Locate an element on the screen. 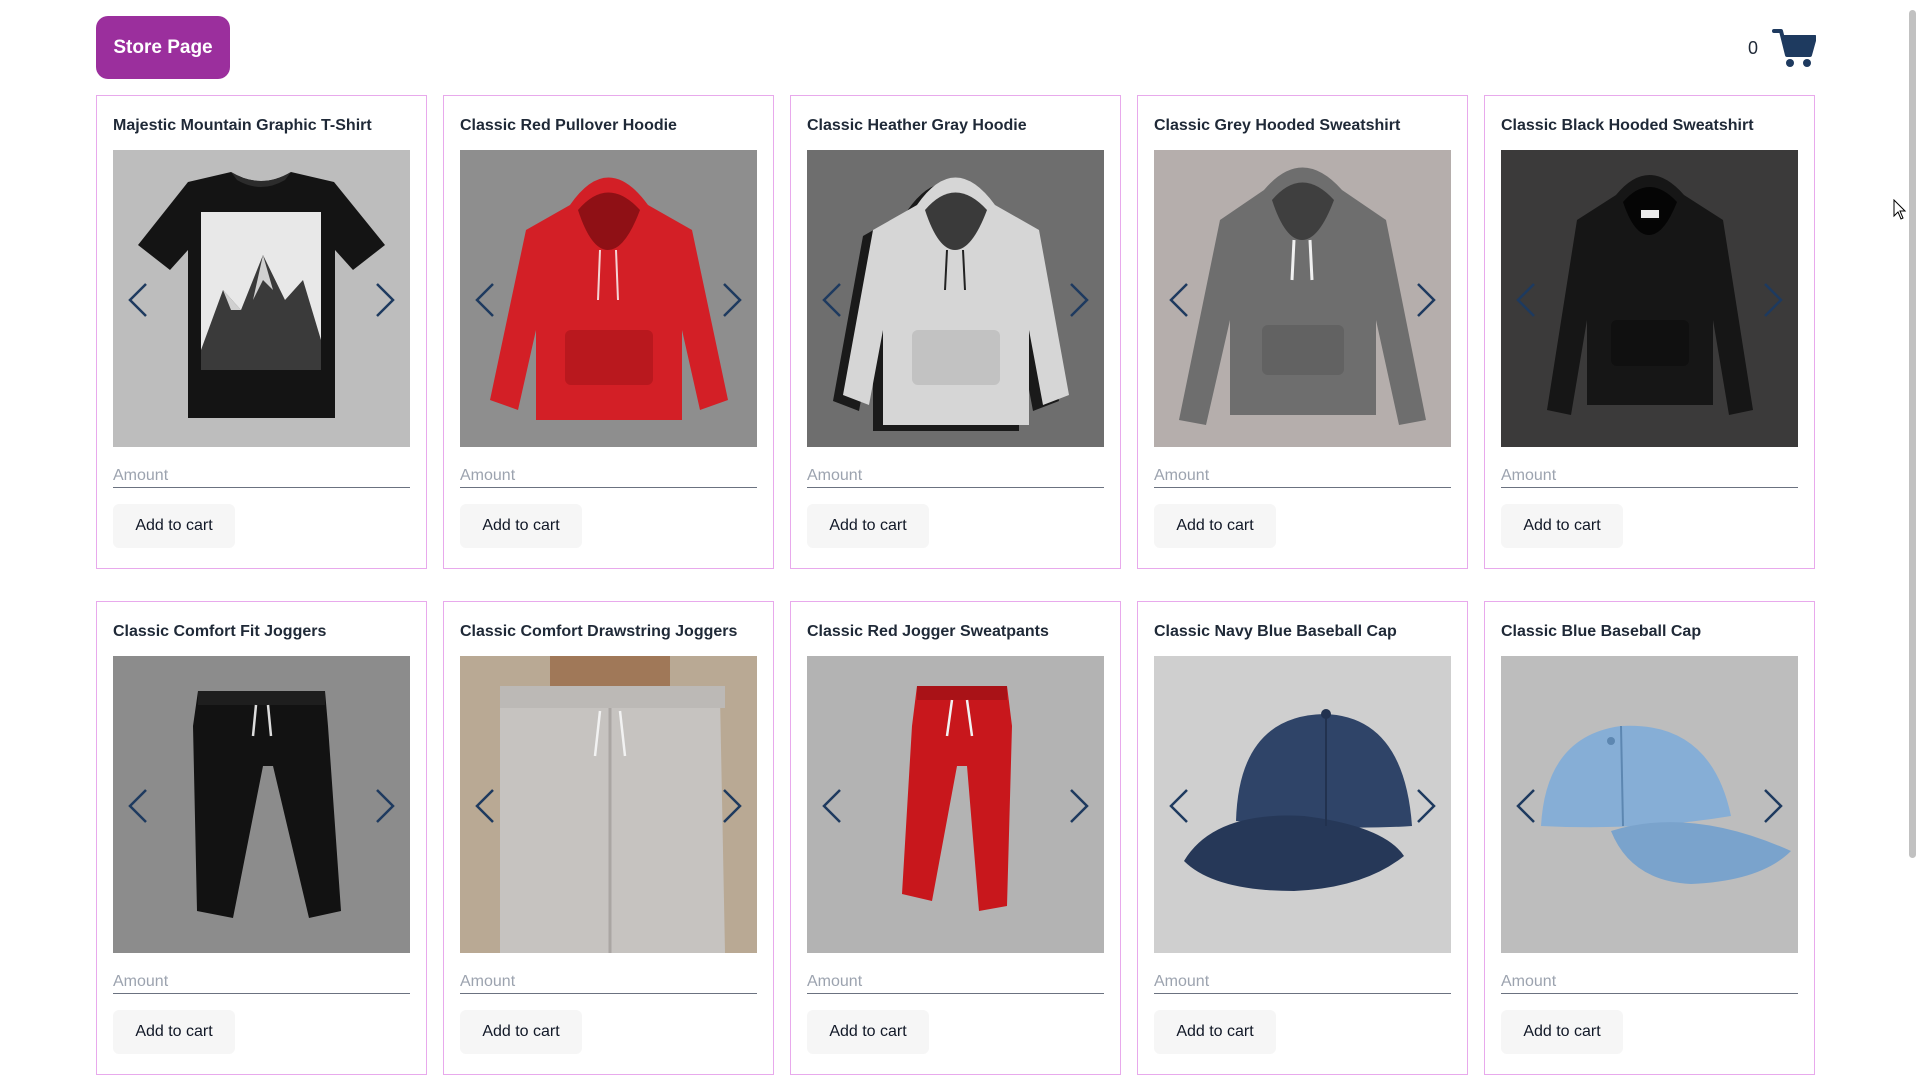  cart: 0 is located at coordinates (1782, 48).